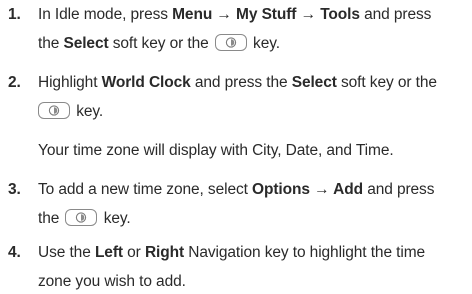  What do you see at coordinates (14, 189) in the screenshot?
I see `step-3-number: 3.` at bounding box center [14, 189].